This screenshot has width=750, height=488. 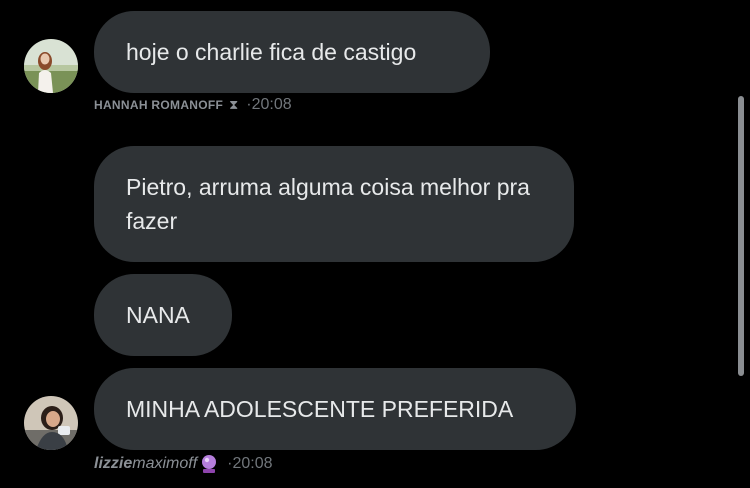 I want to click on message-bubble: NANA, so click(x=163, y=315).